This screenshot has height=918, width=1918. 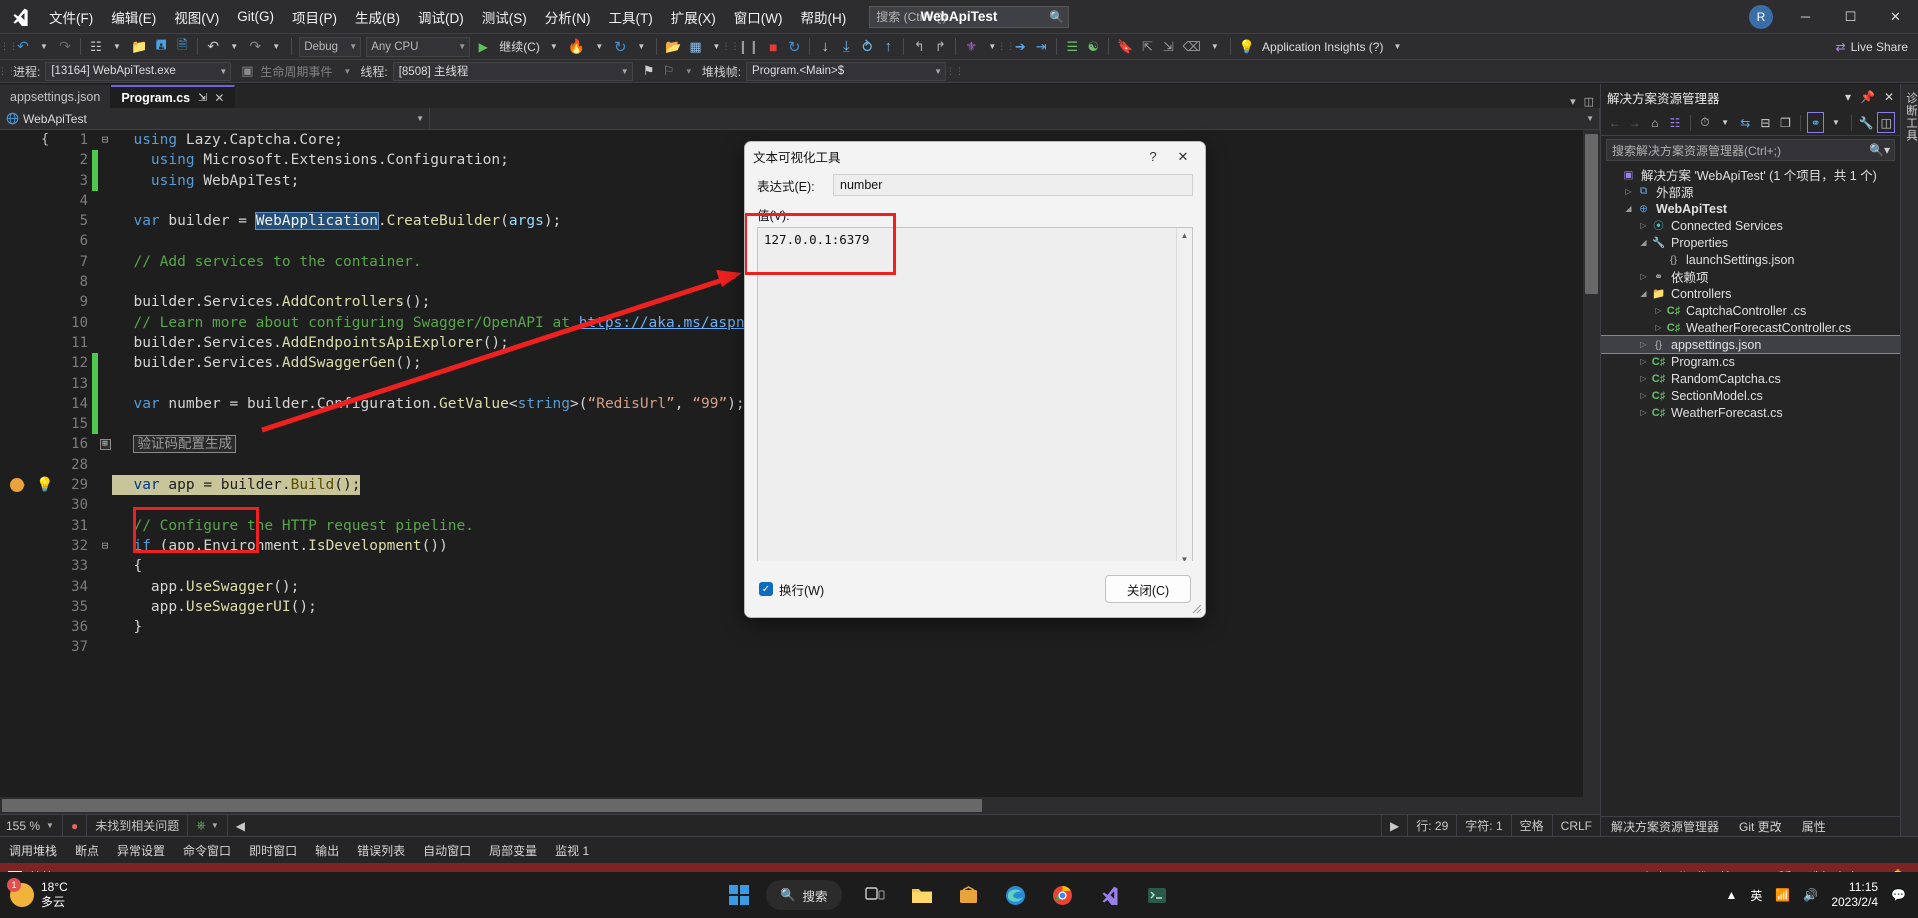 I want to click on dialog-resize-grip, so click(x=1197, y=609).